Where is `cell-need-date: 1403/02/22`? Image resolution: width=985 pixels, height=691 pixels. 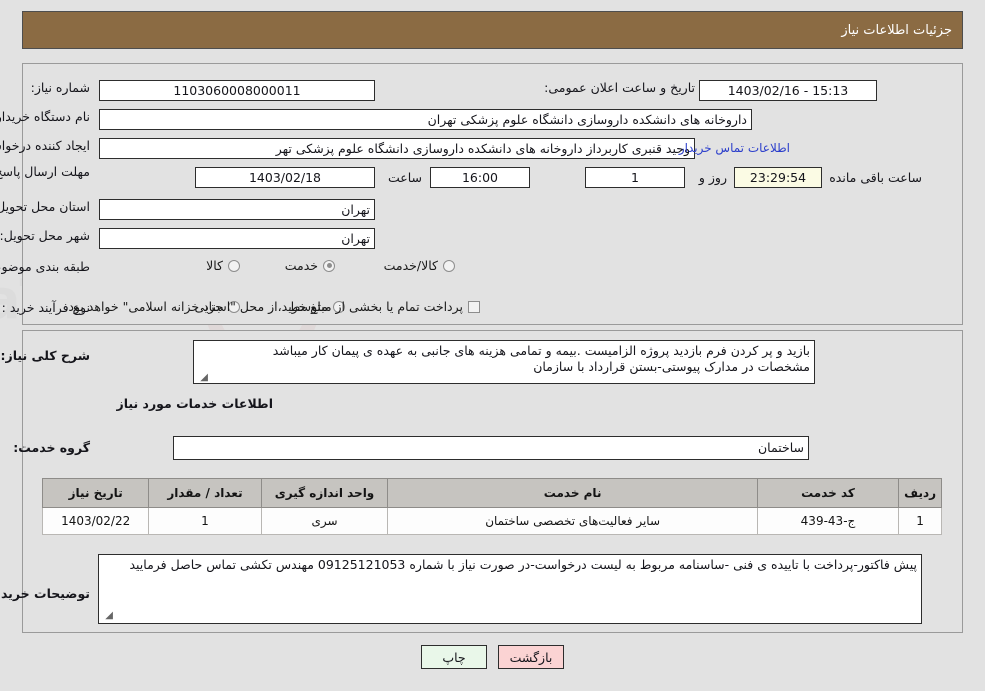 cell-need-date: 1403/02/22 is located at coordinates (95, 521).